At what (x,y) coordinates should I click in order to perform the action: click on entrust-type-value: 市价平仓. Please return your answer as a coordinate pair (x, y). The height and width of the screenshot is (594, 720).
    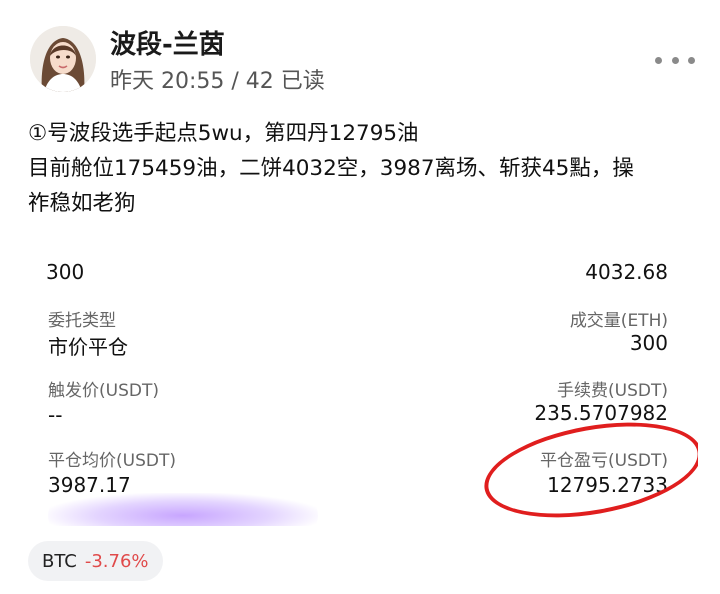
    Looking at the image, I should click on (88, 347).